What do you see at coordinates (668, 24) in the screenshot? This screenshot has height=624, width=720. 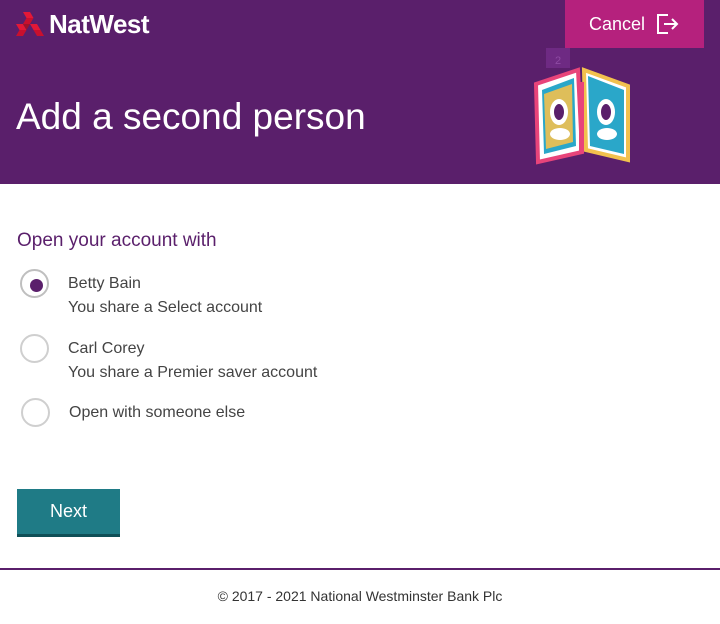 I see `exit-icon` at bounding box center [668, 24].